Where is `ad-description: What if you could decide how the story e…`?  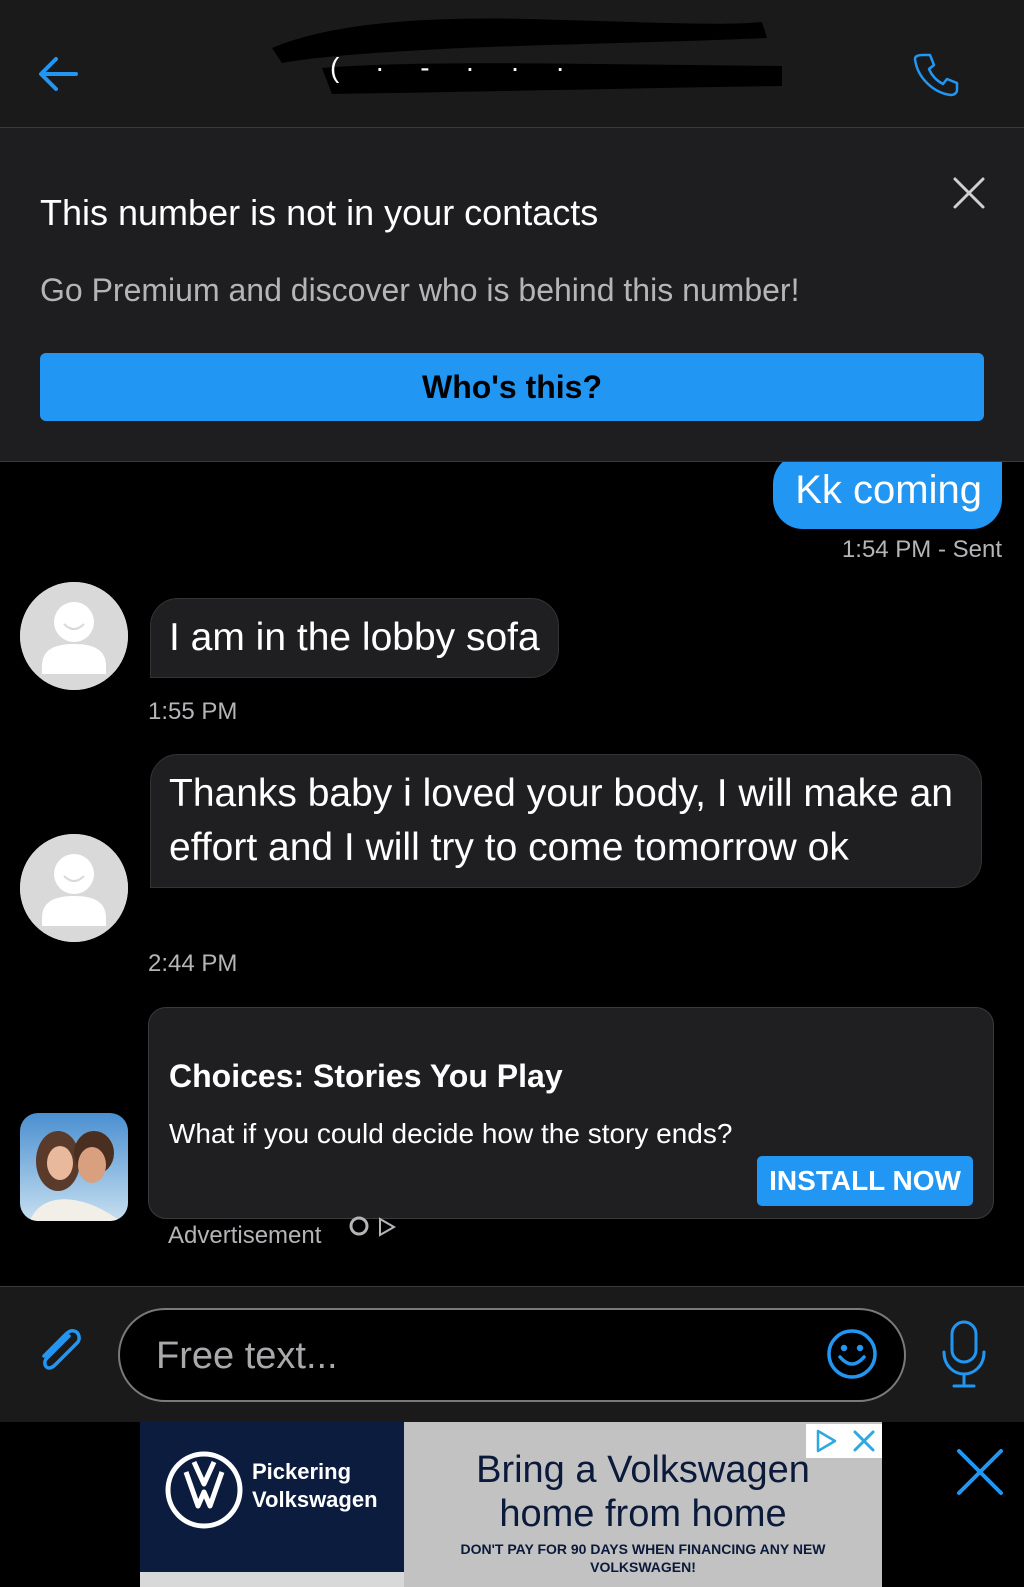
ad-description: What if you could decide how the story e… is located at coordinates (451, 1133).